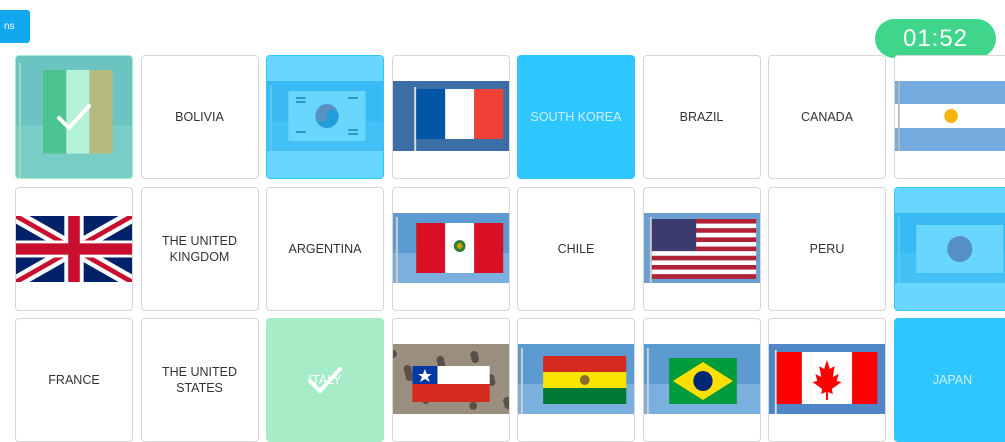  I want to click on card-south-korea-flag, so click(325, 117).